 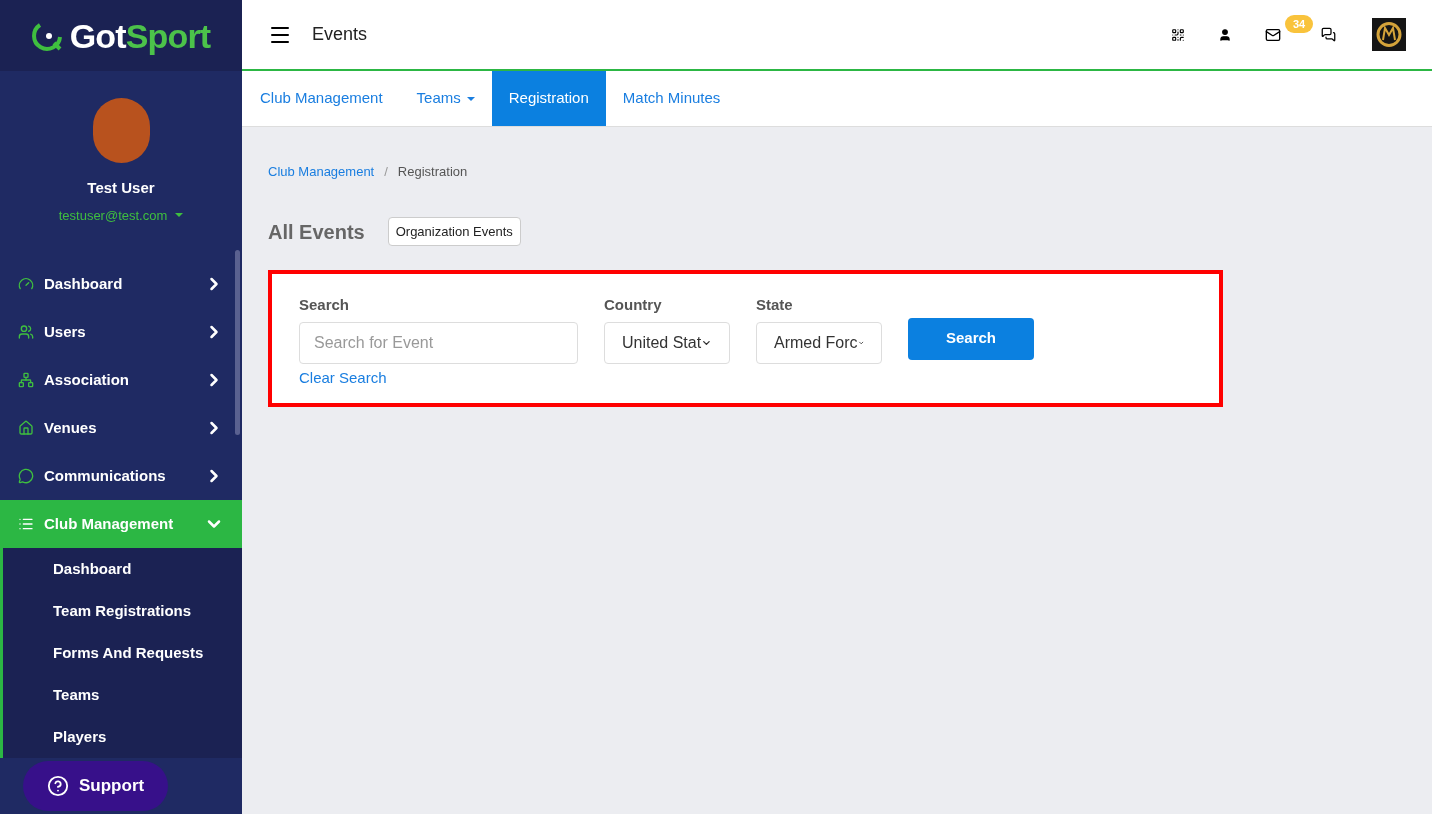 I want to click on qr-code-icon, so click(x=1178, y=34).